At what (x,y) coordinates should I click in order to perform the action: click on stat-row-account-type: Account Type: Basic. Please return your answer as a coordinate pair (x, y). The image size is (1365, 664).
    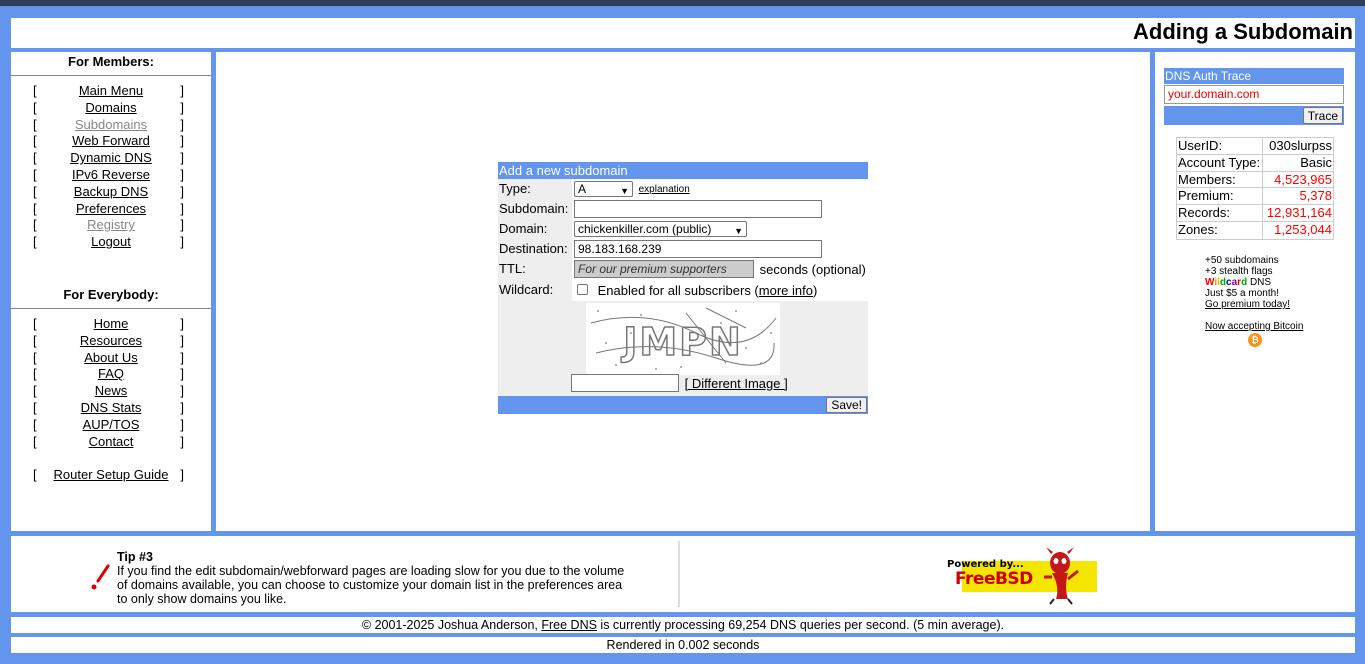
    Looking at the image, I should click on (1255, 163).